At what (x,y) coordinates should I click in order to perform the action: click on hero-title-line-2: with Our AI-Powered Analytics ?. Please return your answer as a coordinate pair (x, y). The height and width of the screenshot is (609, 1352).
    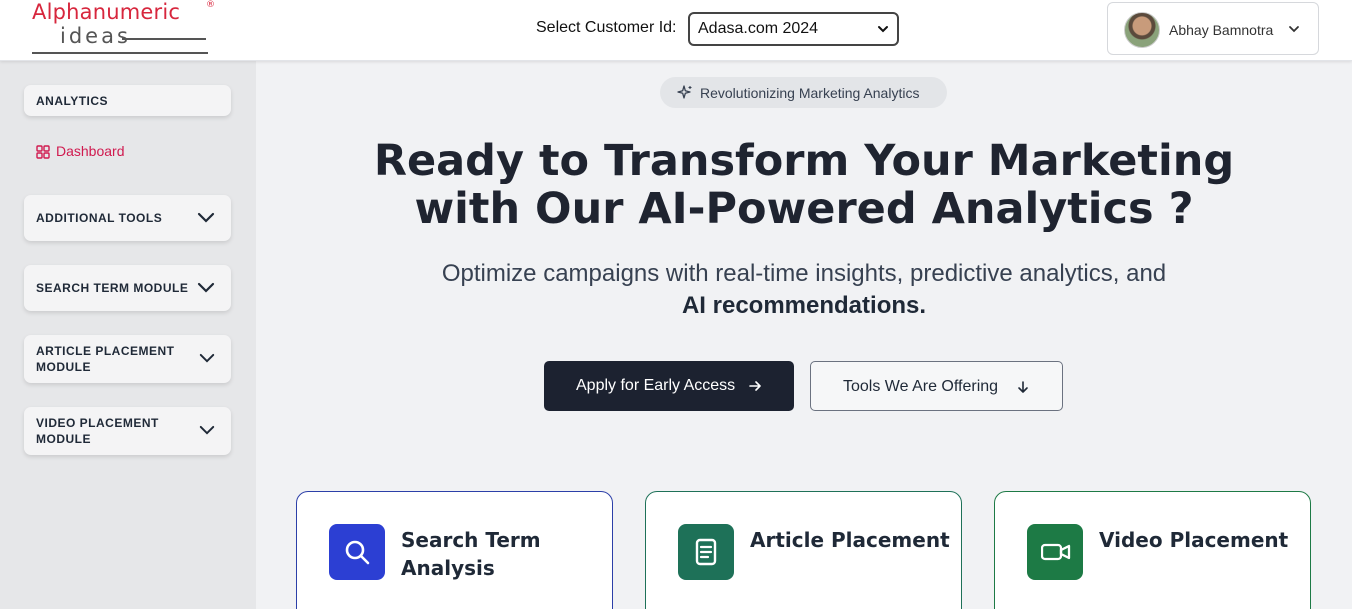
    Looking at the image, I should click on (804, 209).